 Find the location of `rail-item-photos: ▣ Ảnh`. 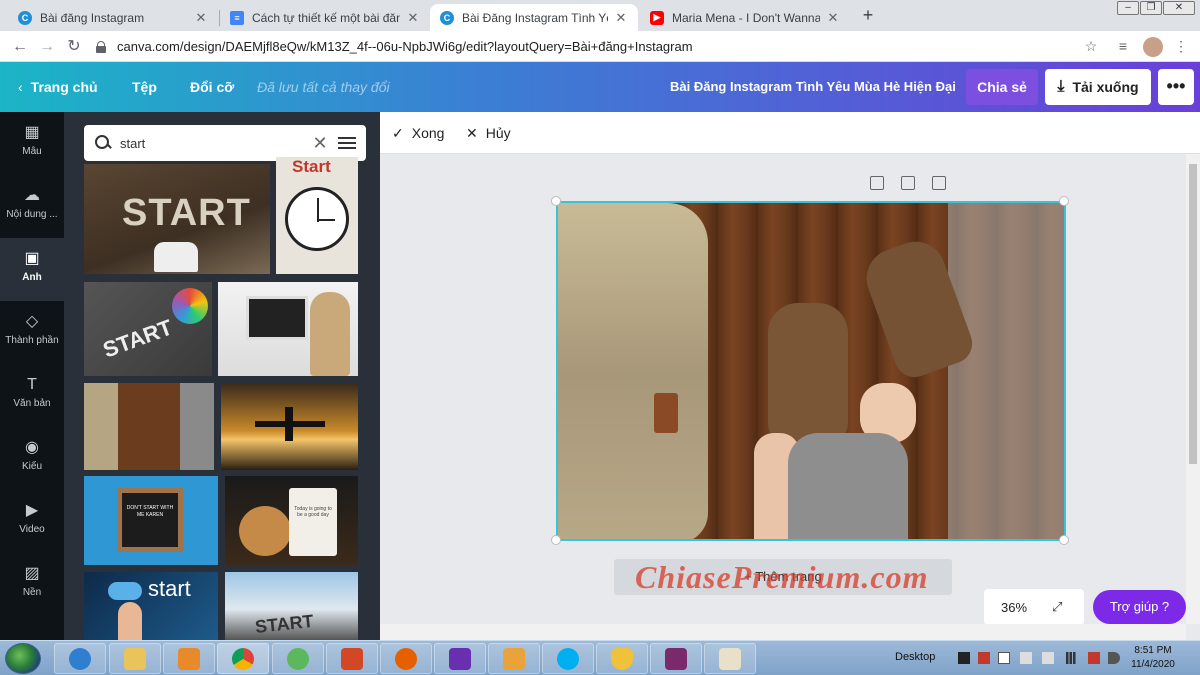

rail-item-photos: ▣ Ảnh is located at coordinates (32, 269).